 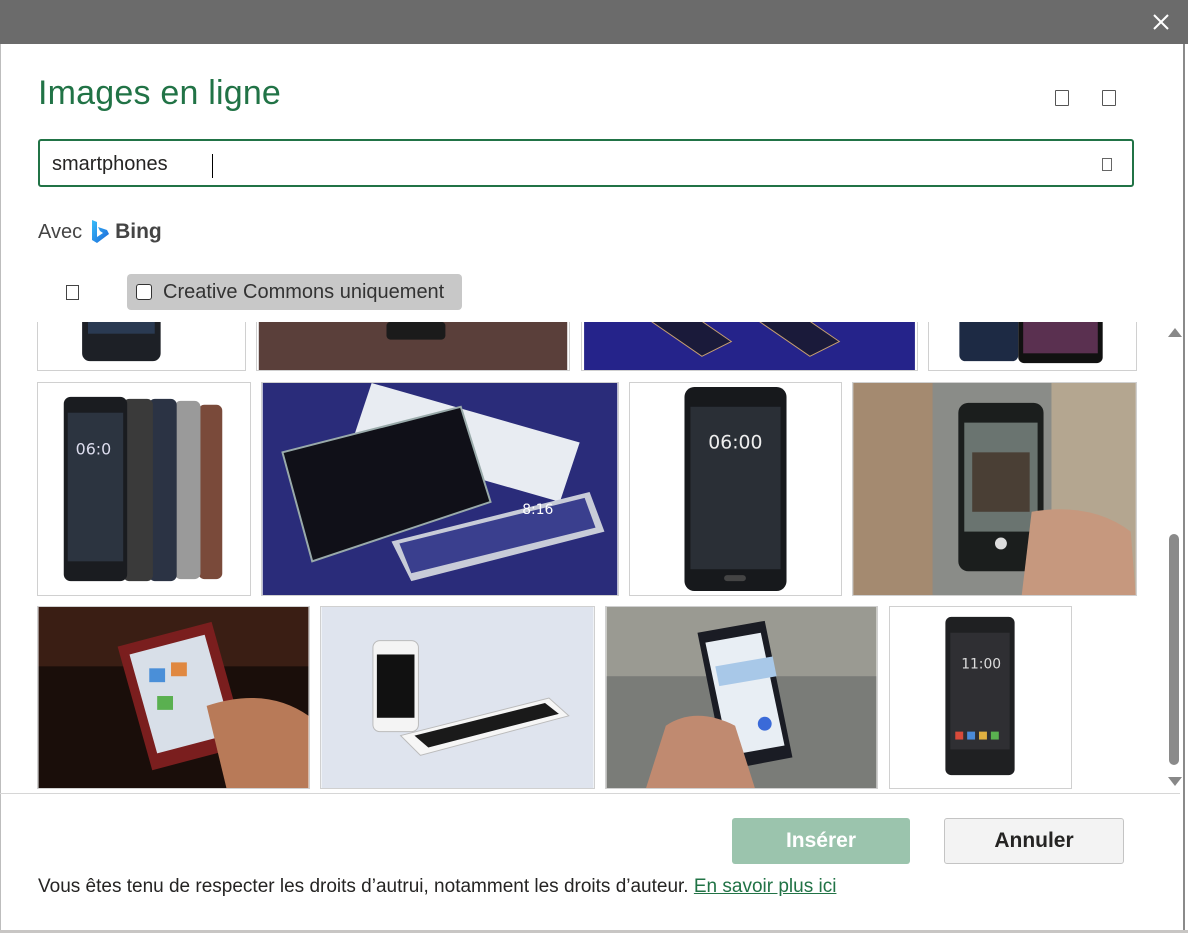 What do you see at coordinates (1174, 649) in the screenshot?
I see `scroll-thumb` at bounding box center [1174, 649].